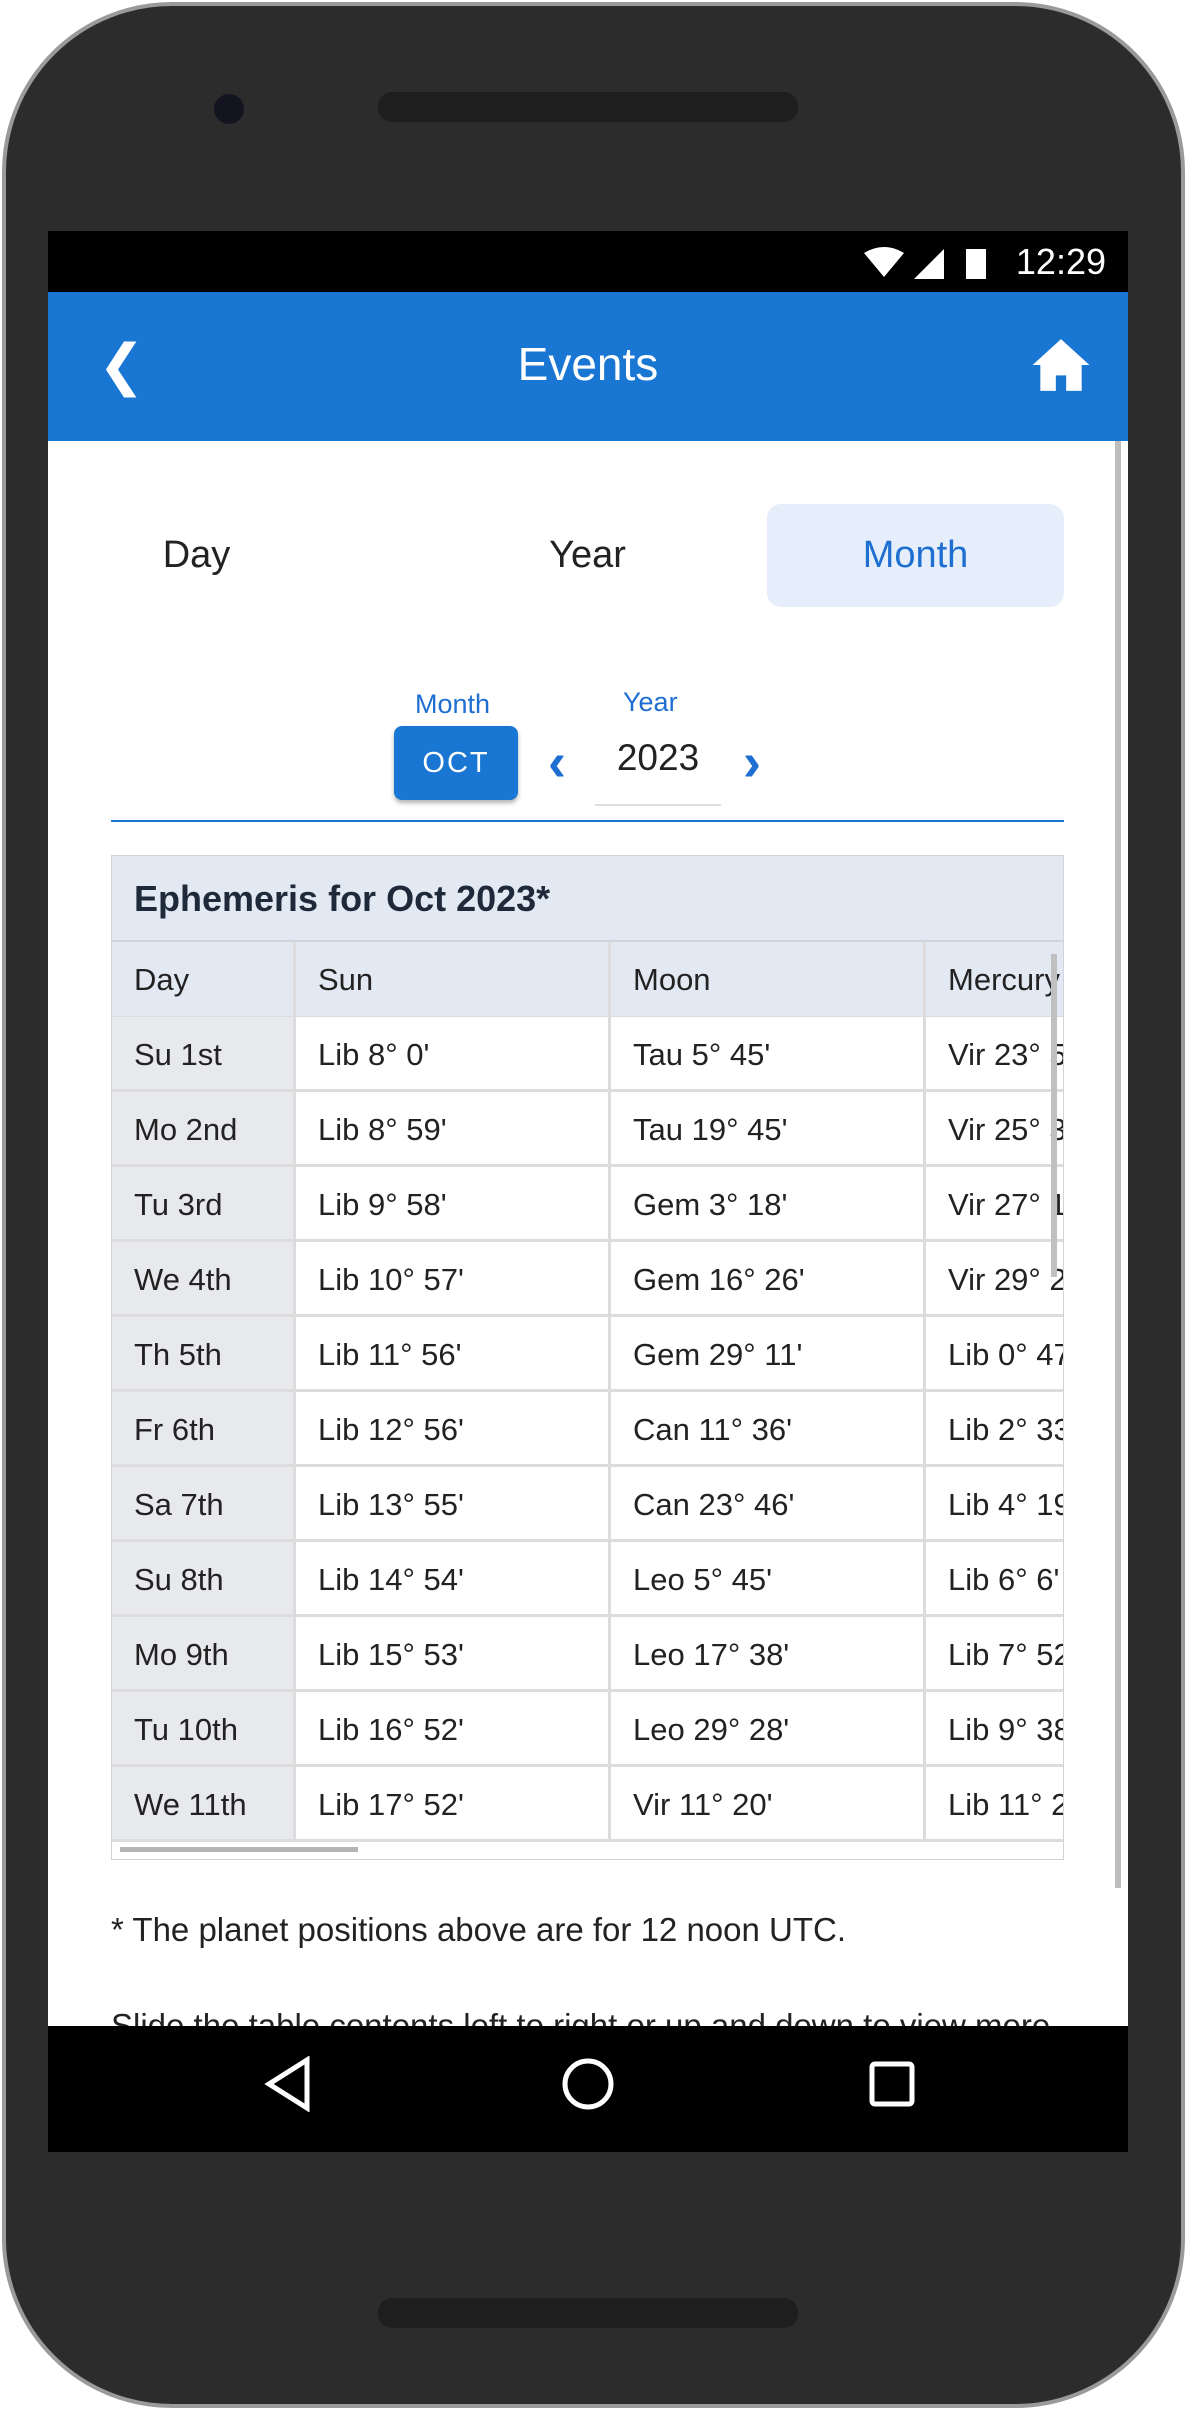  Describe the element at coordinates (1054, 1115) in the screenshot. I see `table-vertical-scrollbar` at that location.